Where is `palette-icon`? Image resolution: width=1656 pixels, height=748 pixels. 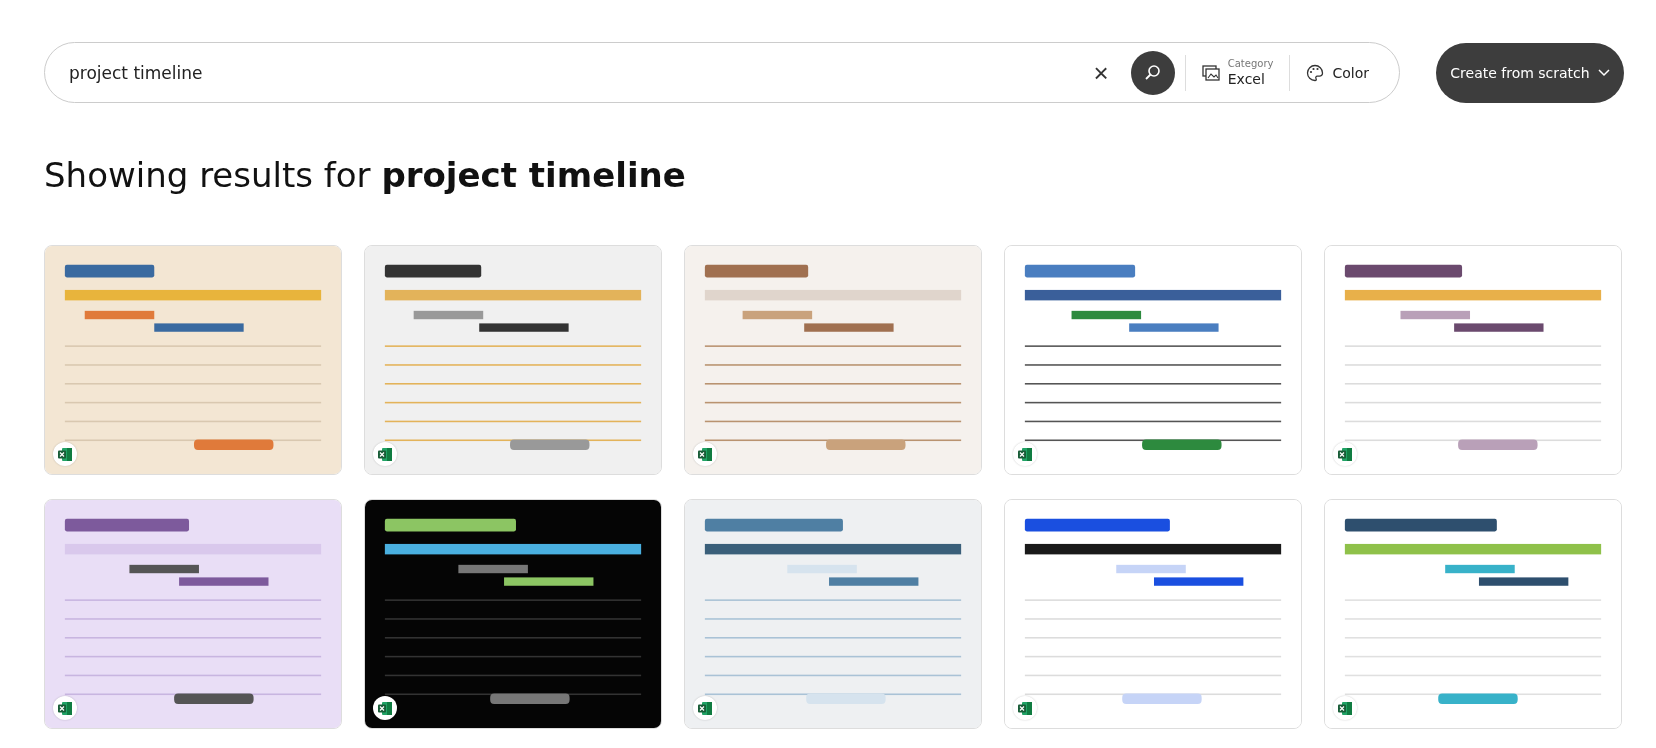
palette-icon is located at coordinates (1315, 72).